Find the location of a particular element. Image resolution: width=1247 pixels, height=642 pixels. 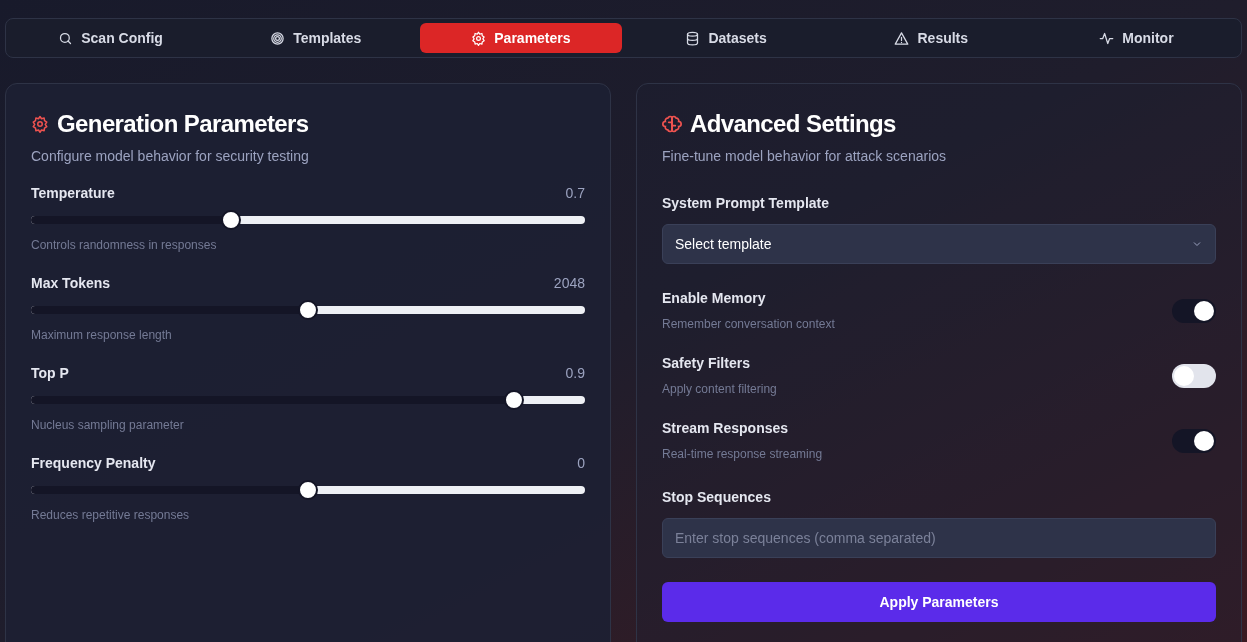

panel-subtitle: Fine-tune model behavior for attack scenarios is located at coordinates (805, 156).